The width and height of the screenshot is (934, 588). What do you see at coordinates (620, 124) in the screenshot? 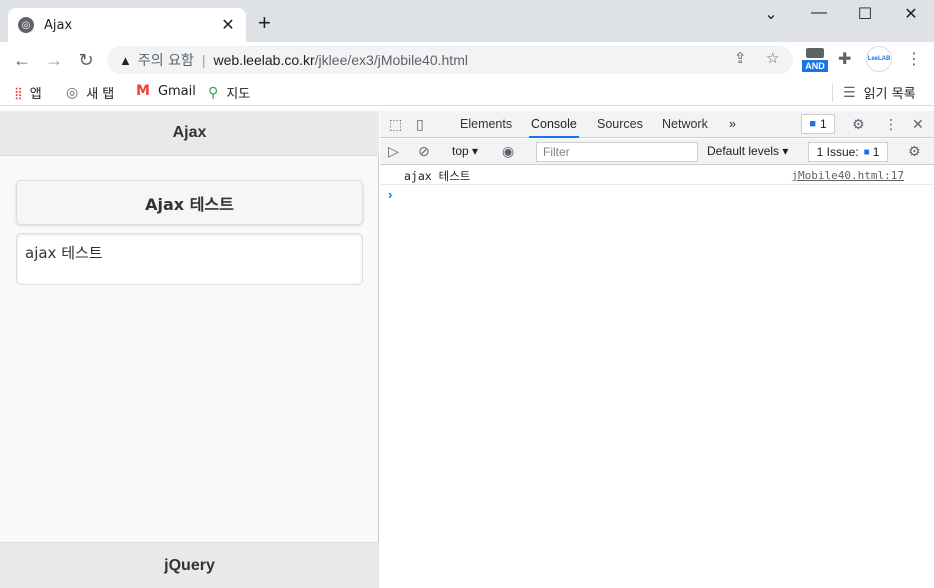
I see `tab-sources: Sources` at bounding box center [620, 124].